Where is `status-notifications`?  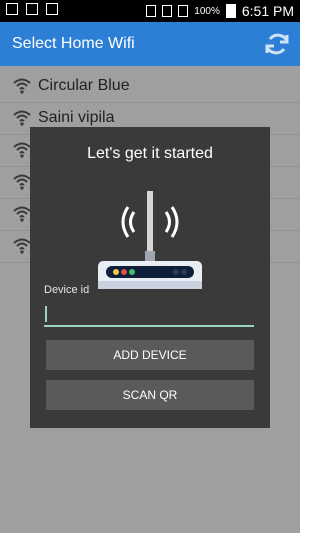
status-notifications is located at coordinates (32, 9).